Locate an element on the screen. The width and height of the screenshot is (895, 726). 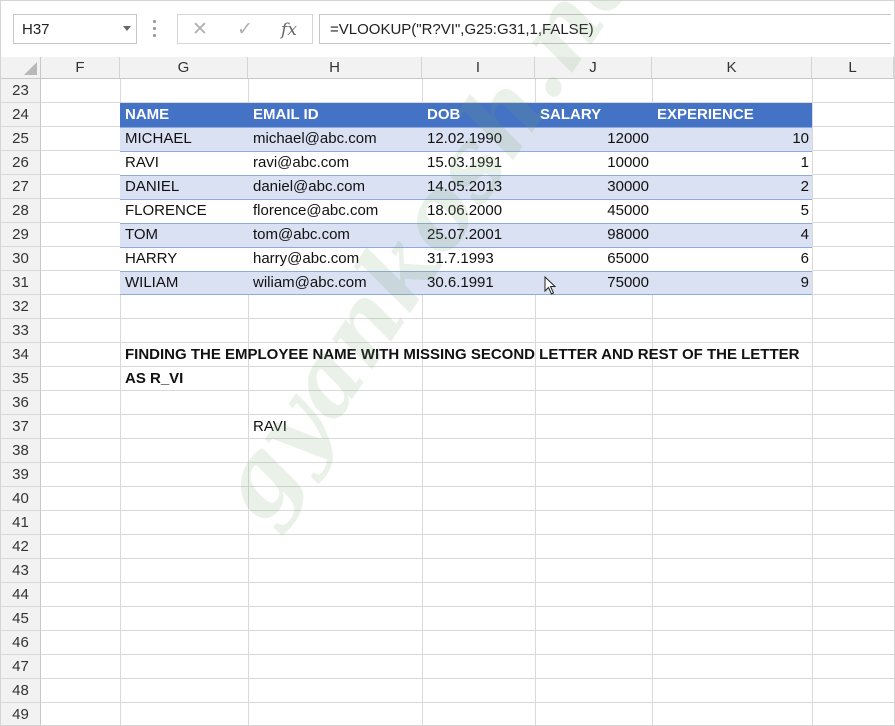
row-header-45: 45 is located at coordinates (21, 619).